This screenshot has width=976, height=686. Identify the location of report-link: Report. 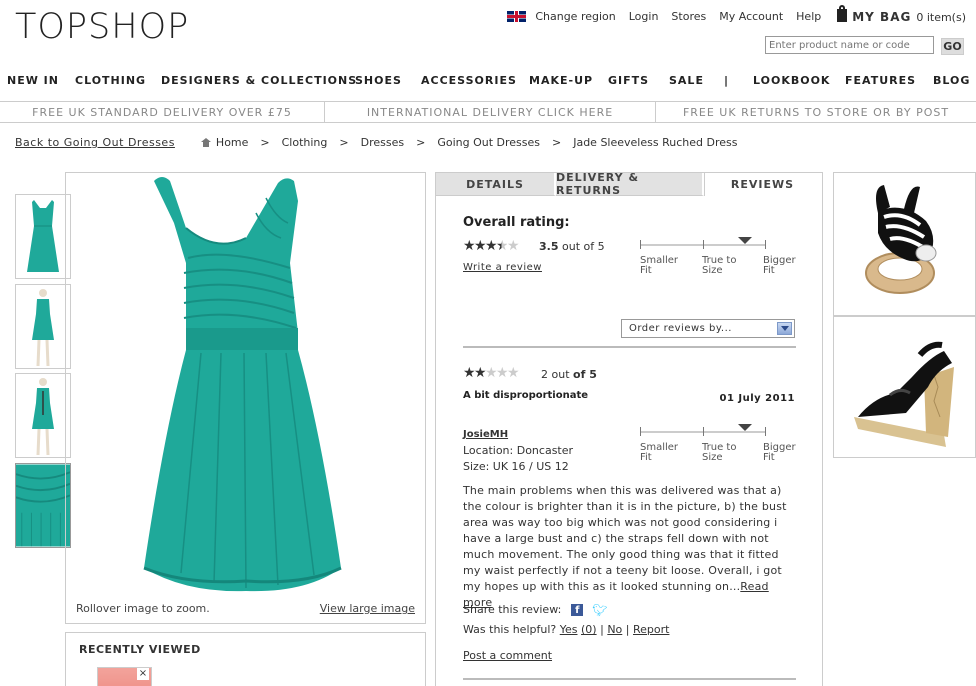
(651, 629).